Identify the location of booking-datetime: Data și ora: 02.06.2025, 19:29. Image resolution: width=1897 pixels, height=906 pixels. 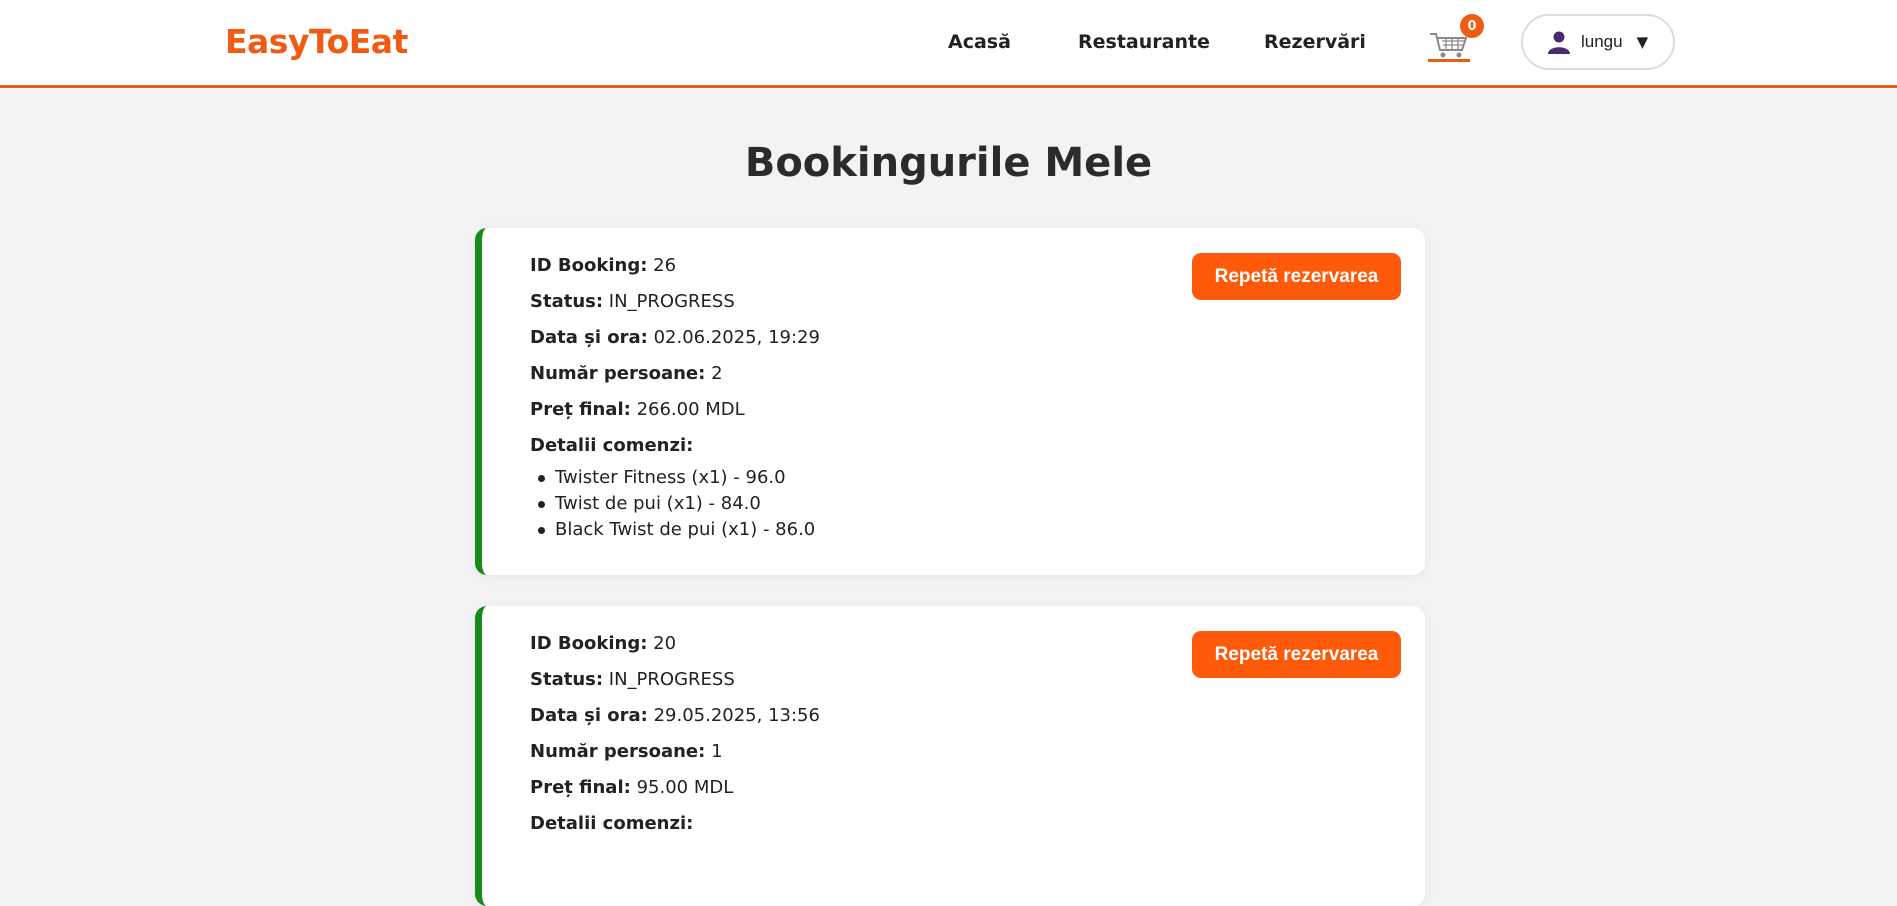
(675, 345).